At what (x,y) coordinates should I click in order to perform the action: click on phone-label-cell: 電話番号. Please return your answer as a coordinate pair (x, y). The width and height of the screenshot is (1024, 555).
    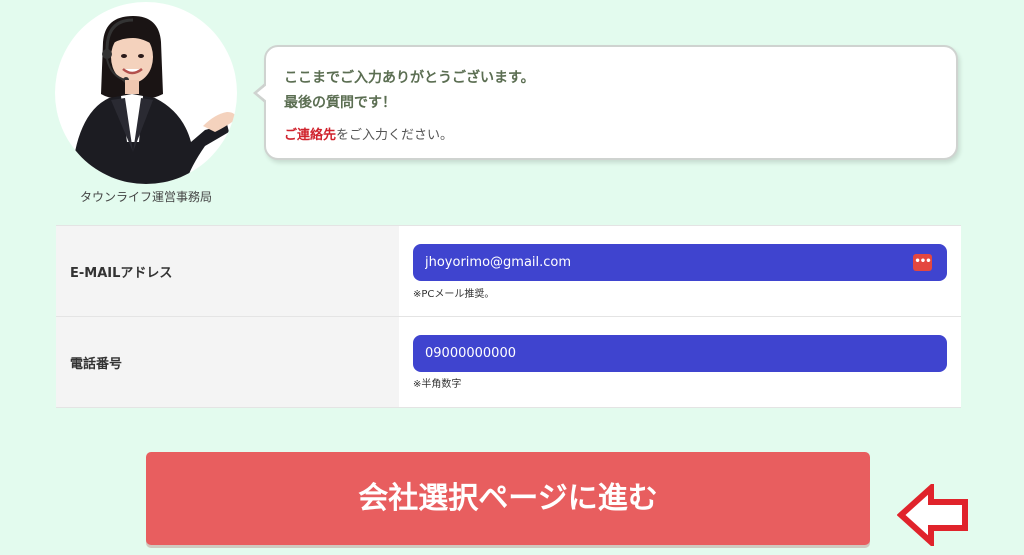
    Looking at the image, I should click on (227, 362).